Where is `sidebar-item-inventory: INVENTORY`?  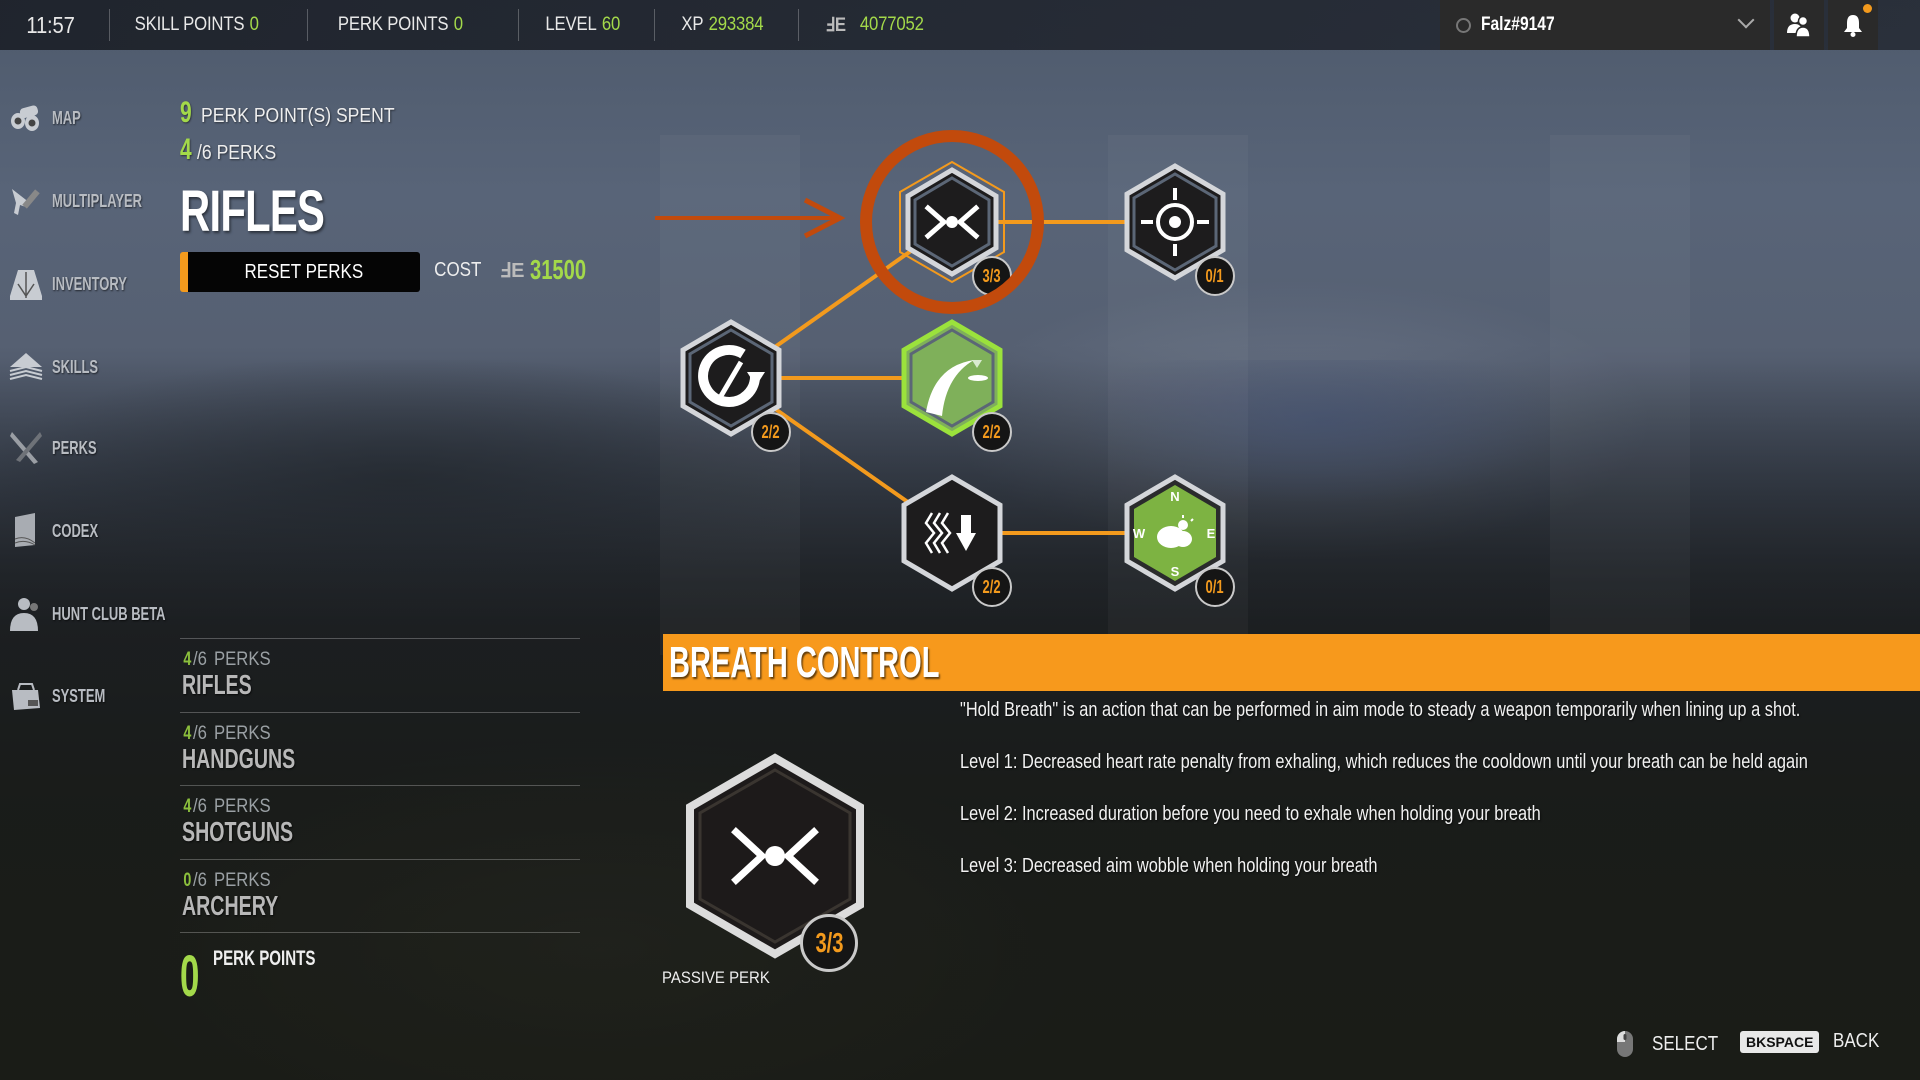
sidebar-item-inventory: INVENTORY is located at coordinates (82, 284).